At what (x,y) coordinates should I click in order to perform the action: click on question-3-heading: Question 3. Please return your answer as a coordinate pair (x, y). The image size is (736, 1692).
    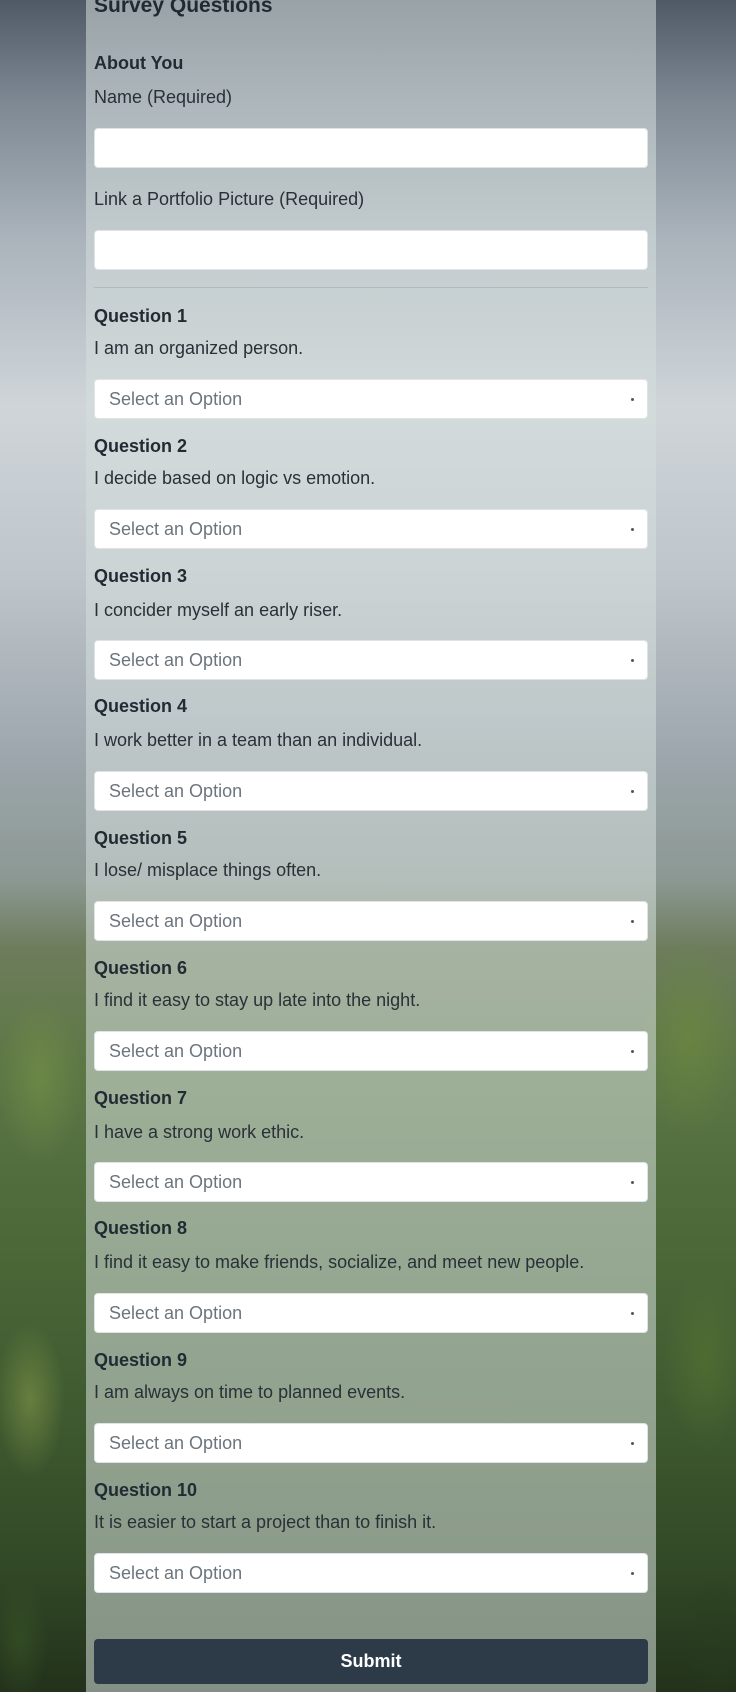
    Looking at the image, I should click on (141, 576).